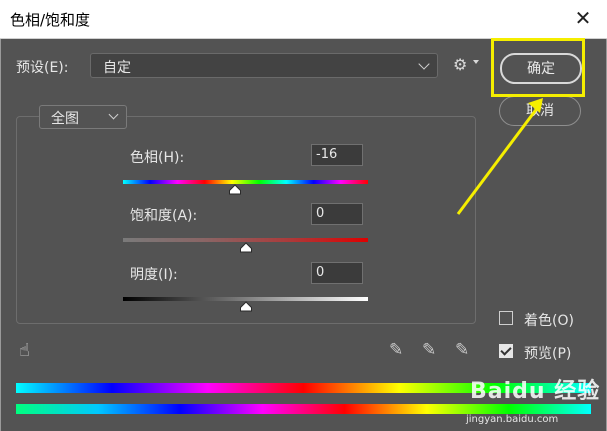  Describe the element at coordinates (535, 391) in the screenshot. I see `watermark-logo: Baidu 经验` at that location.